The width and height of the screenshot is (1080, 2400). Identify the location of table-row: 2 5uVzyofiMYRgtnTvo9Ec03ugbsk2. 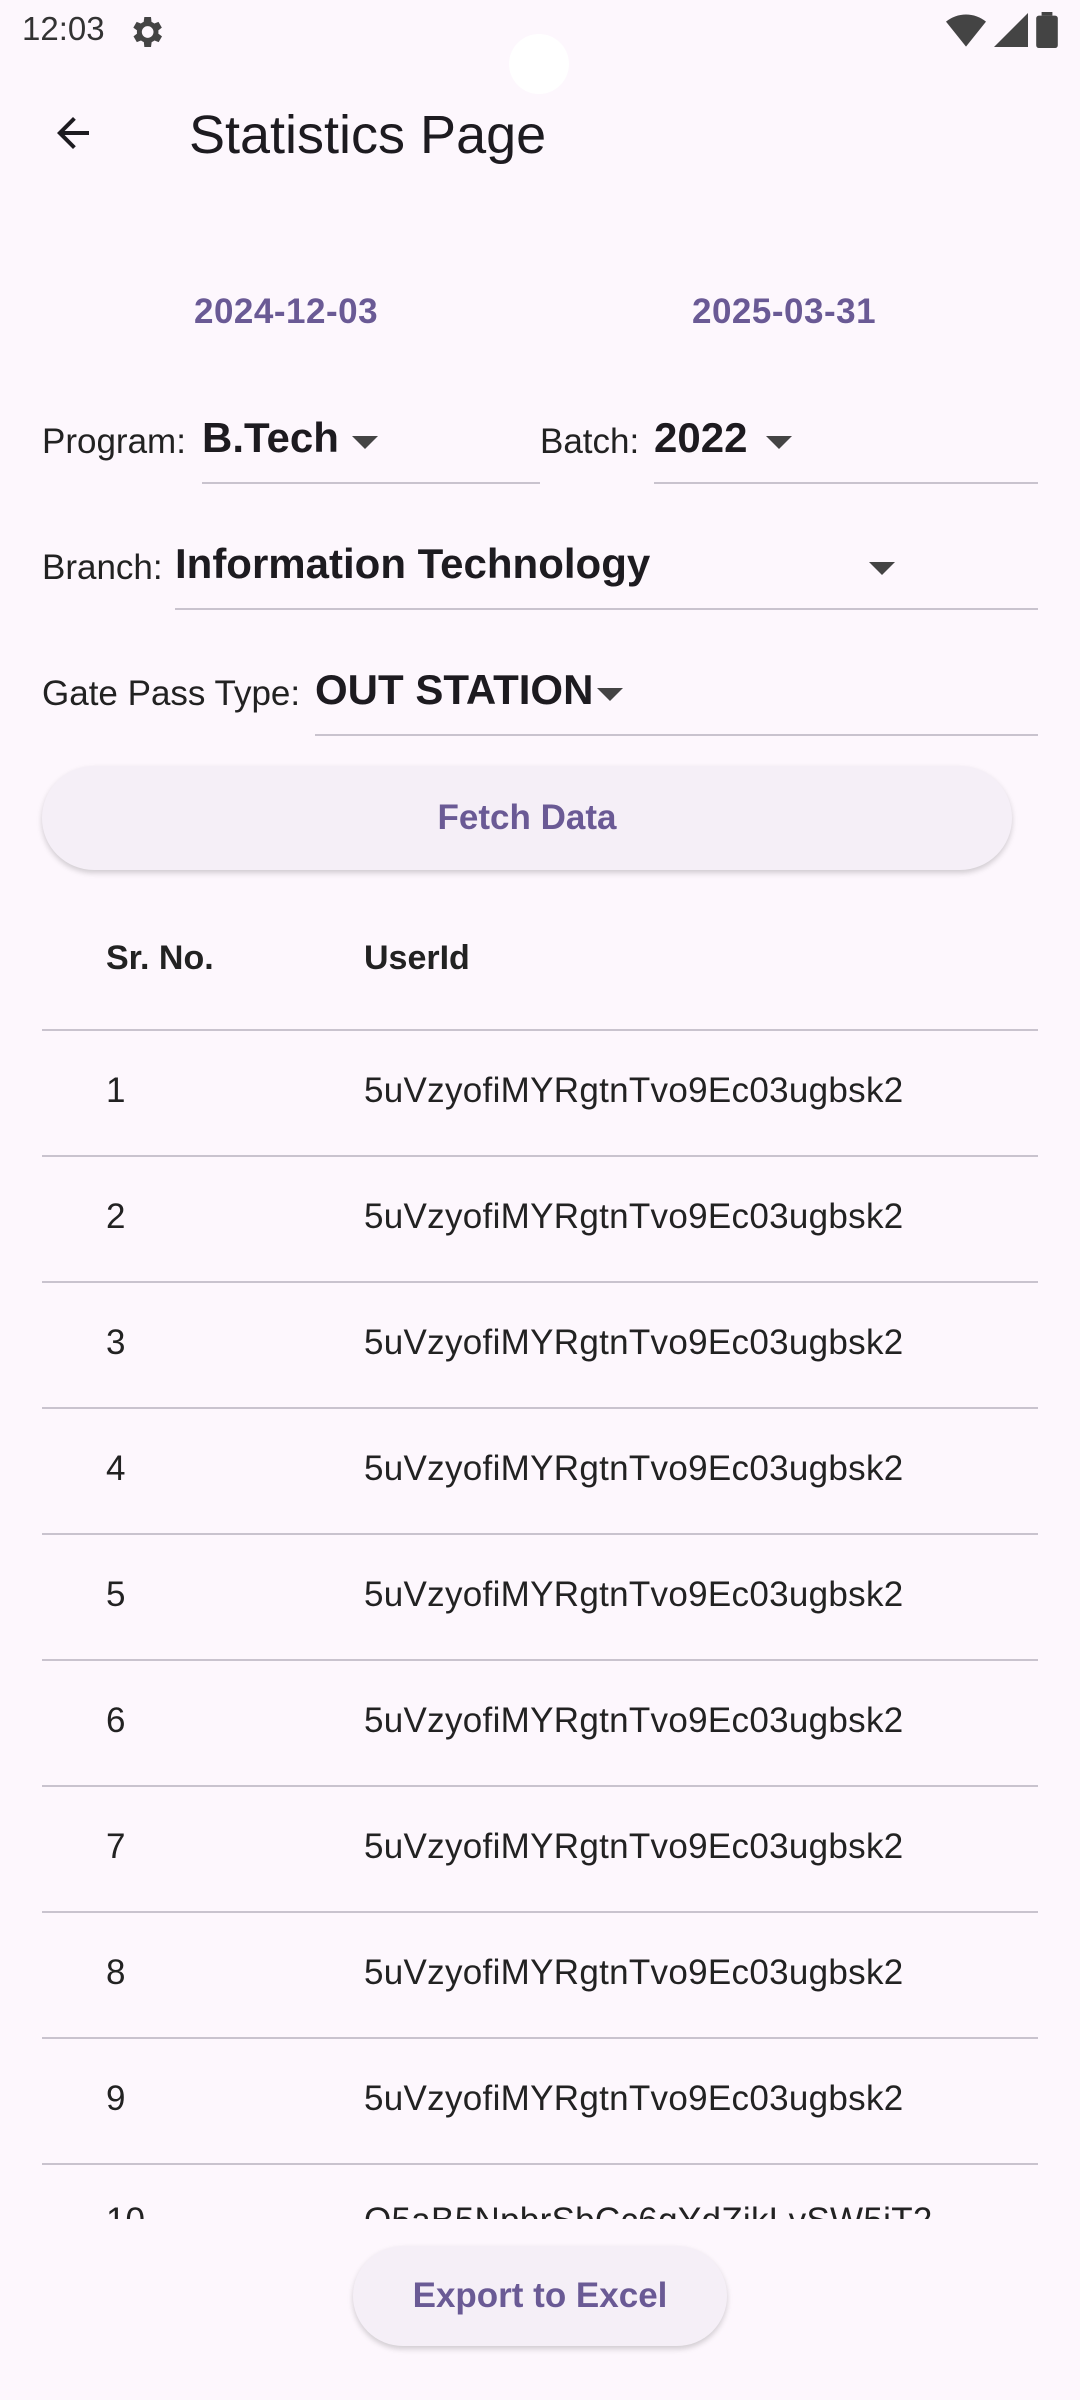
(540, 1218).